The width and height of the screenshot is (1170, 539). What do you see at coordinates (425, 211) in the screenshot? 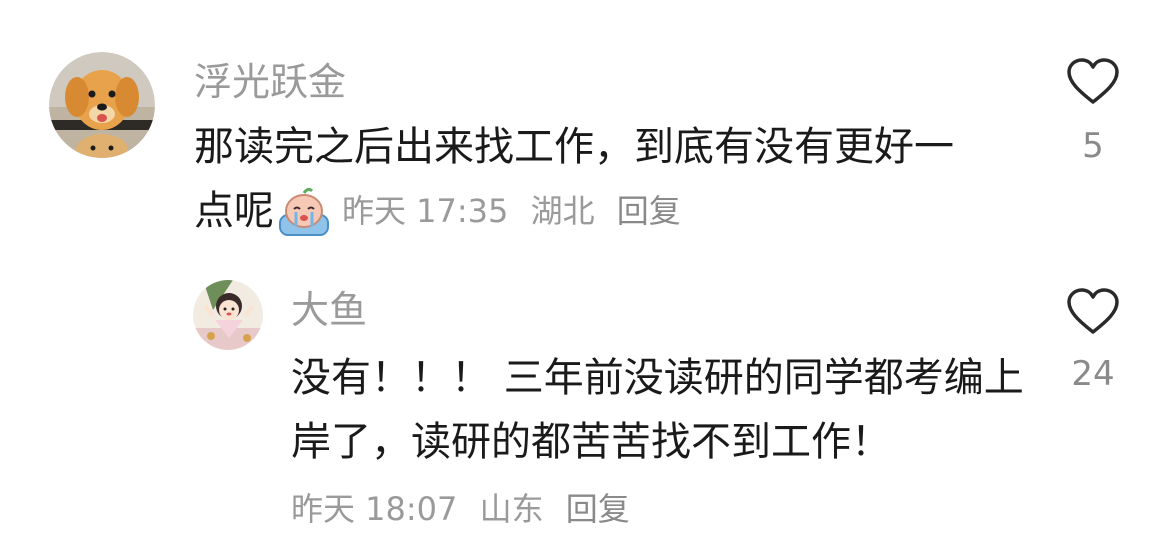
I see `comment-time: 昨天 17:35` at bounding box center [425, 211].